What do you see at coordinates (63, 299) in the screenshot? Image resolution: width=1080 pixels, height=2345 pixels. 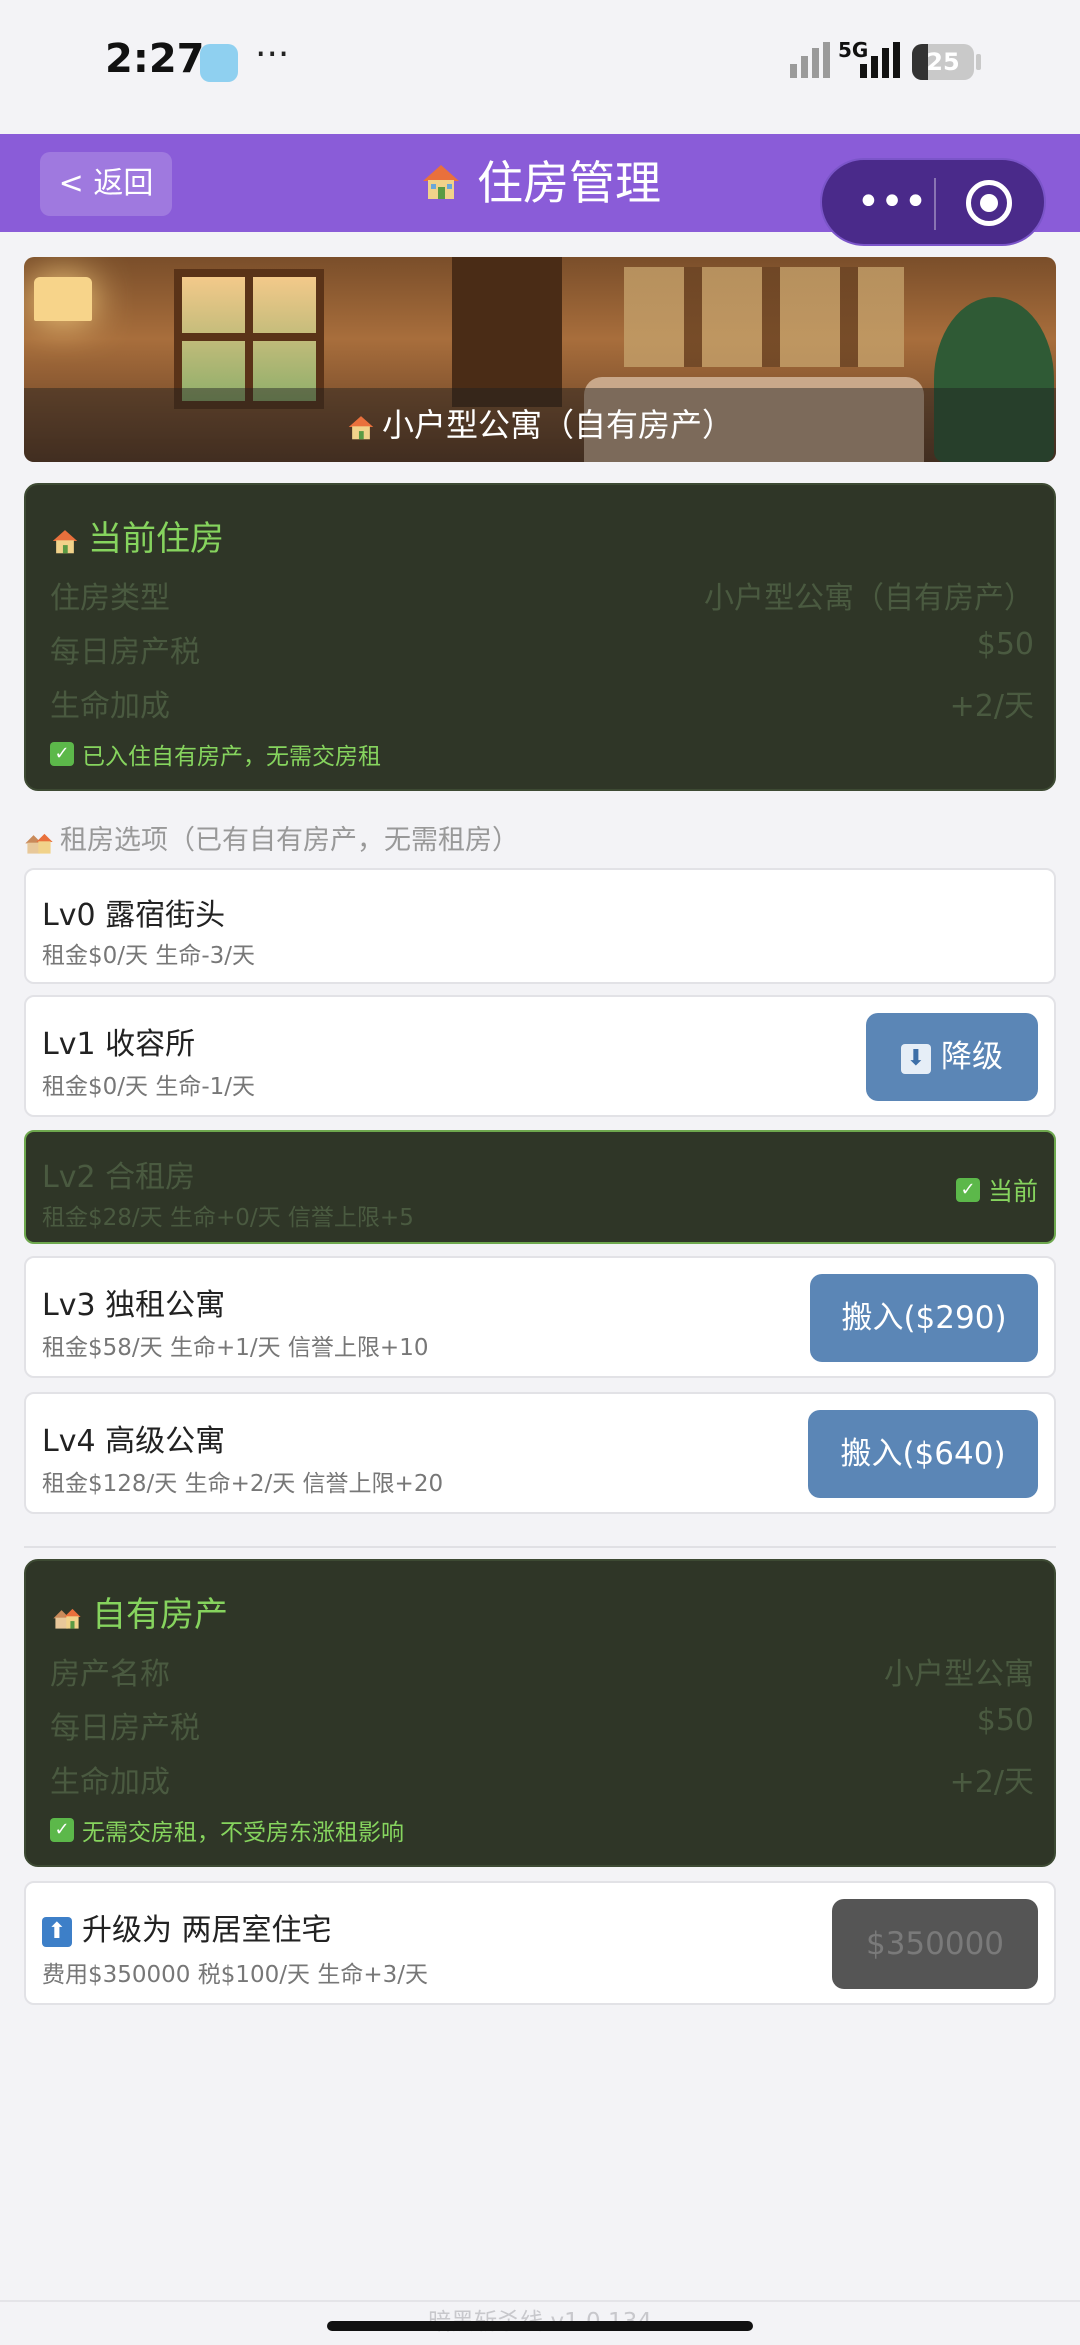 I see `lamp-illustration` at bounding box center [63, 299].